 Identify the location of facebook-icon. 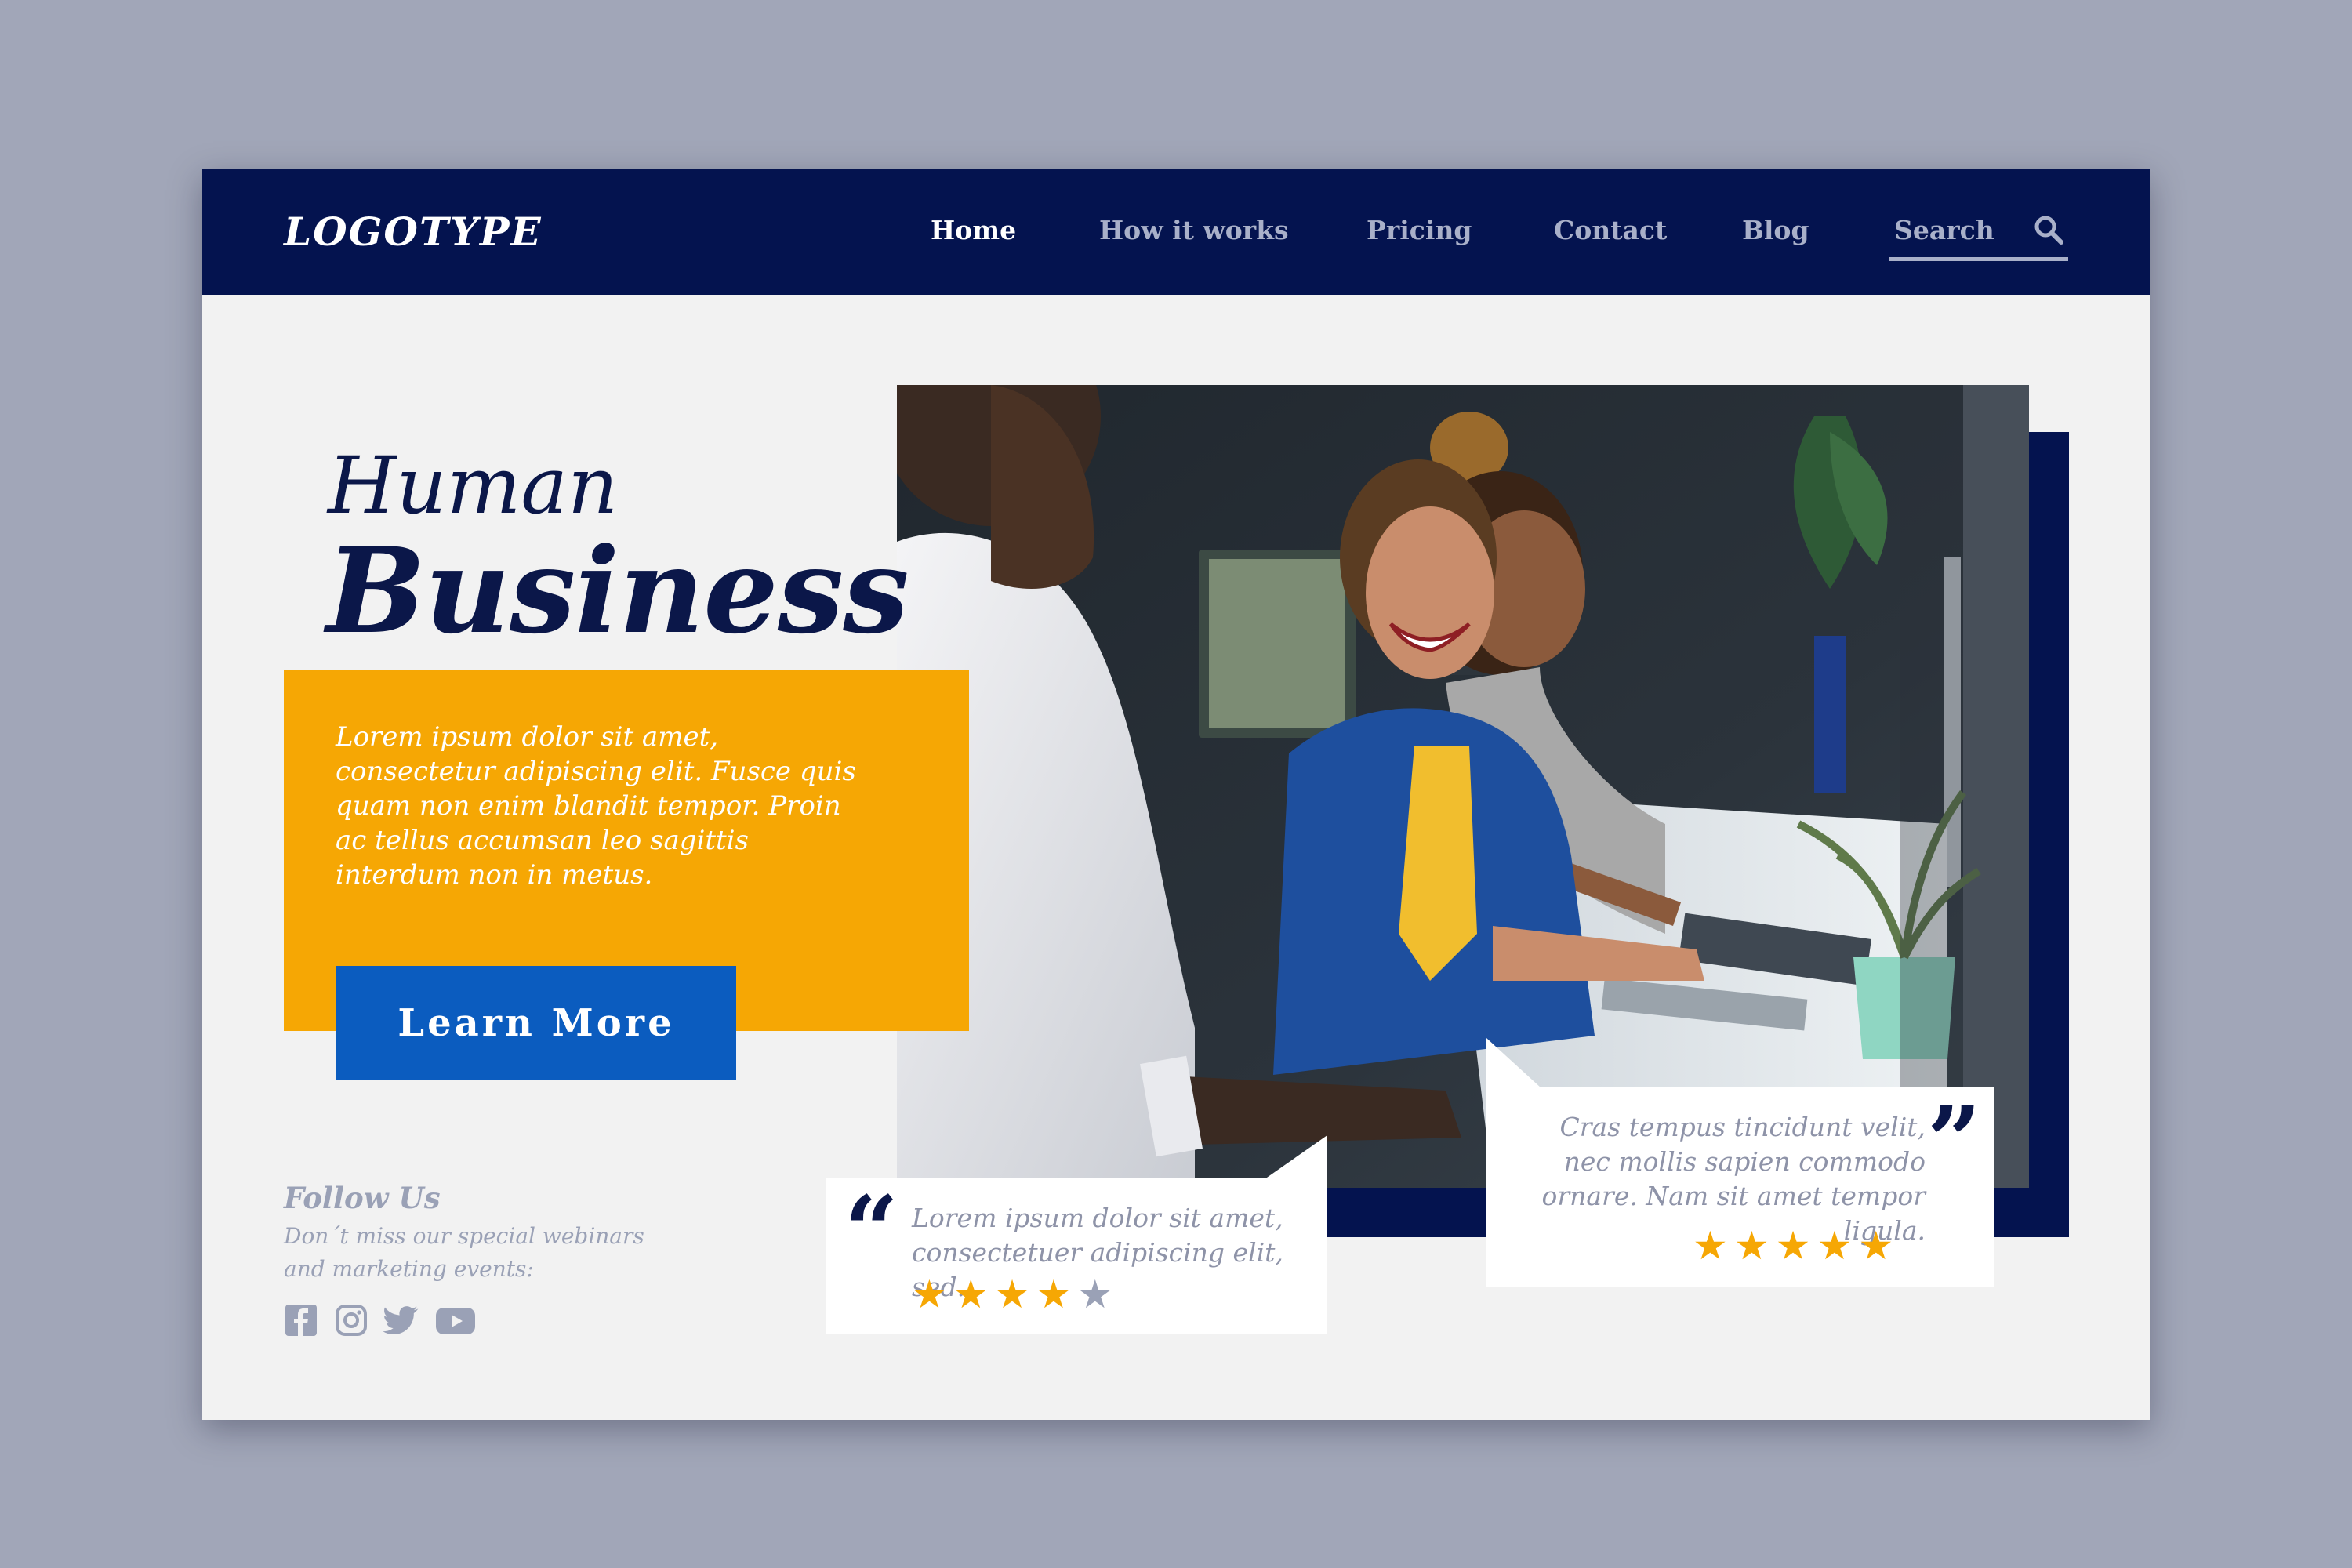
(301, 1320).